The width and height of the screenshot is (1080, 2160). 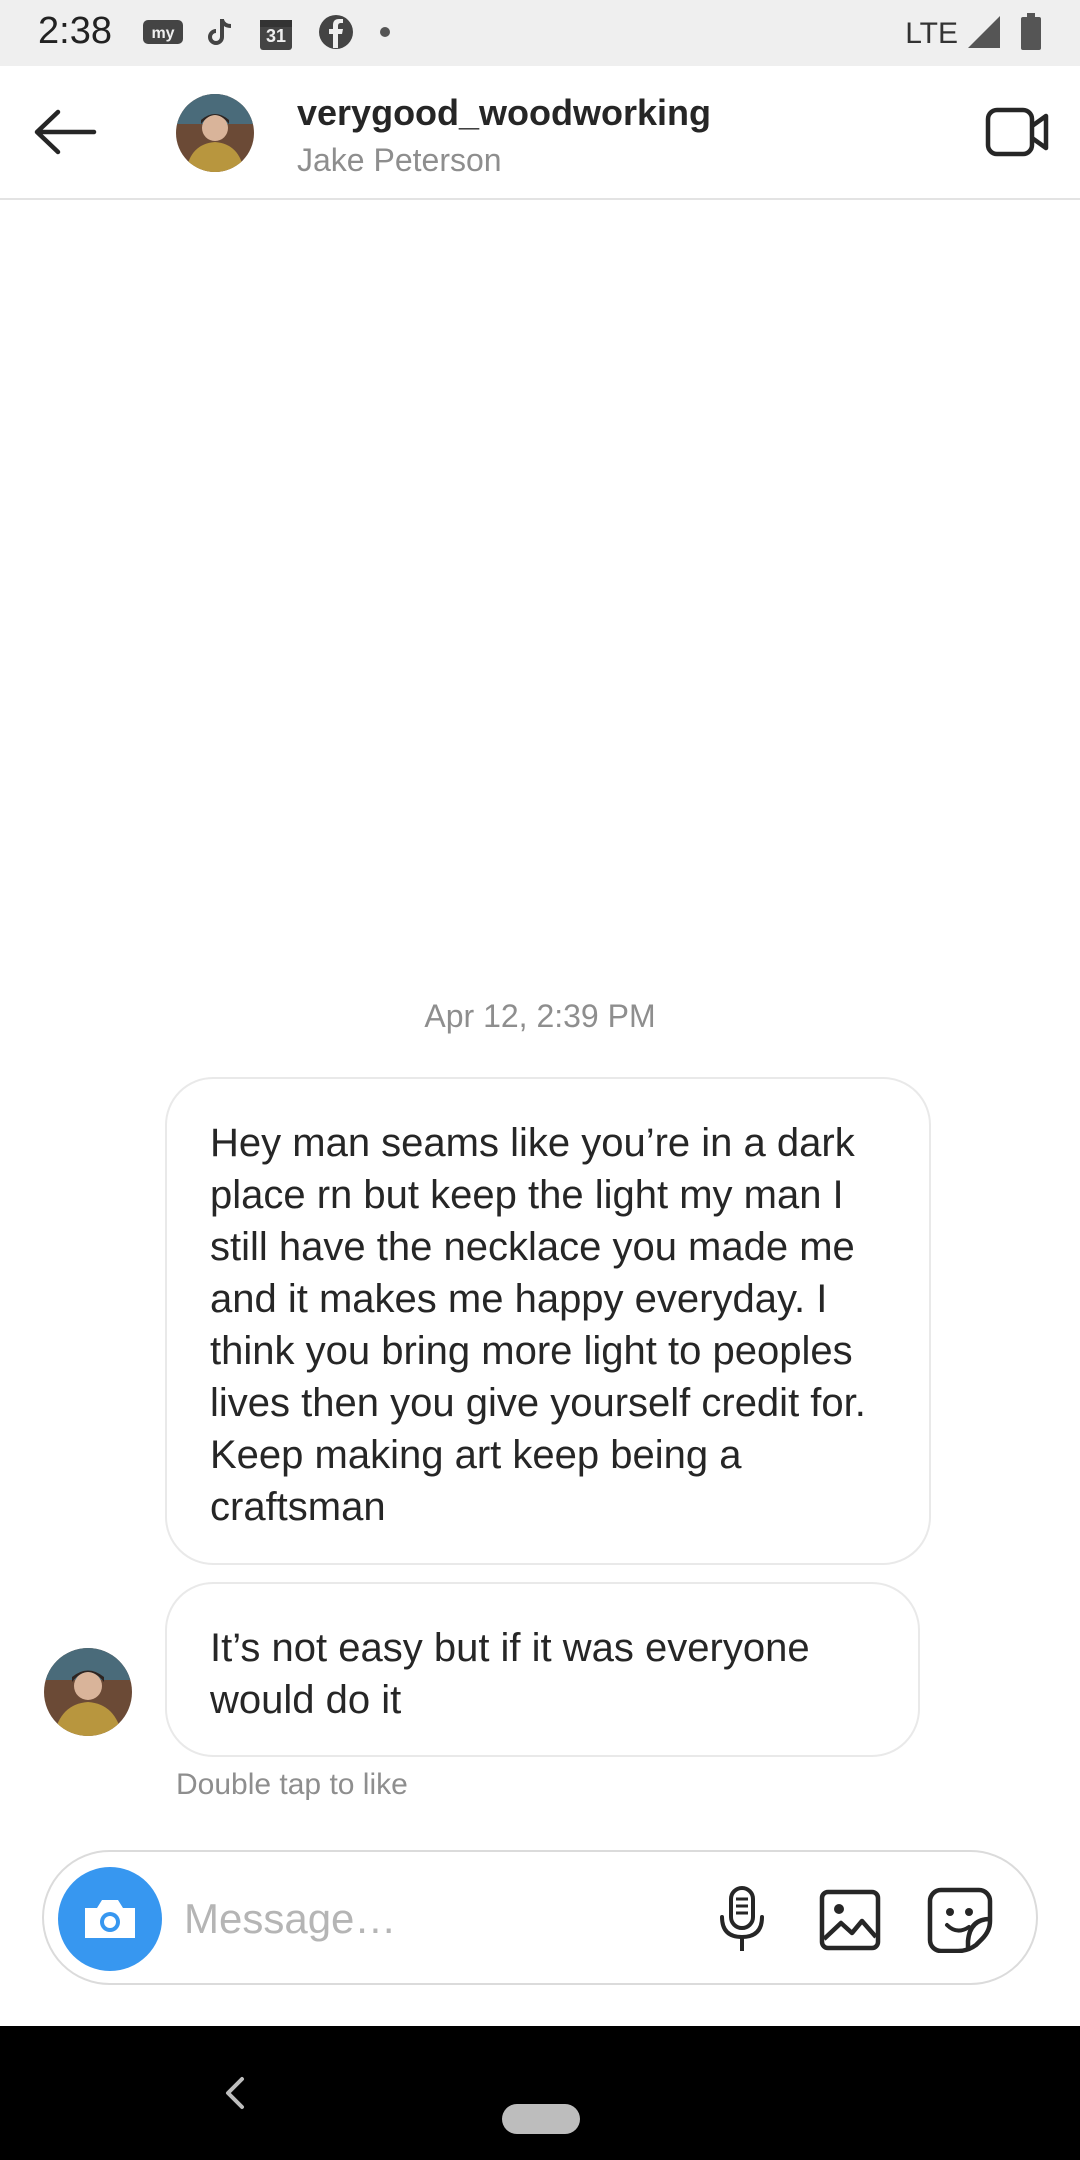 I want to click on full-name: Jake Peterson, so click(x=399, y=160).